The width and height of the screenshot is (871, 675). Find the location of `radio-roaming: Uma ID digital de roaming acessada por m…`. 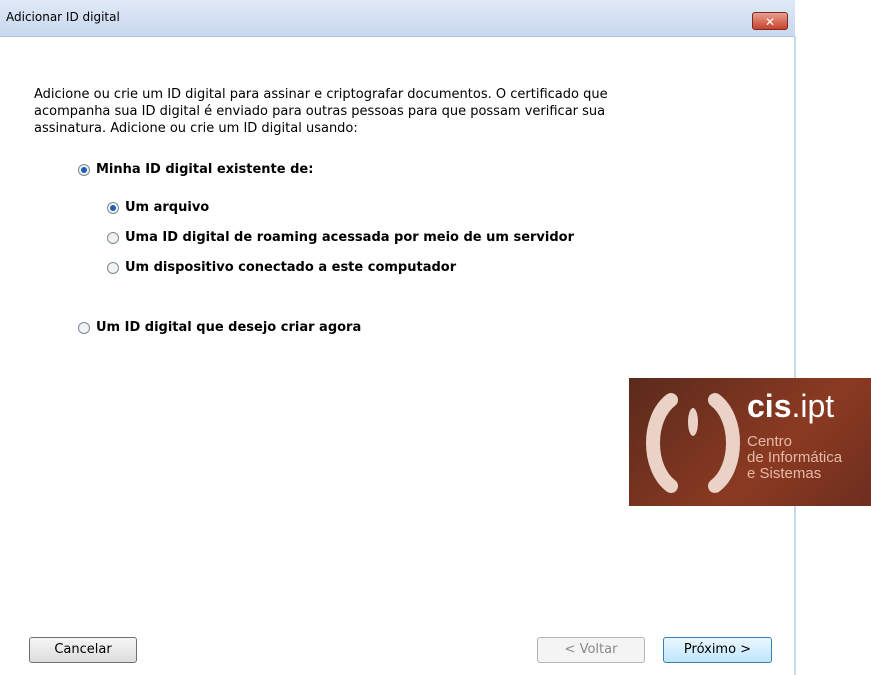

radio-roaming: Uma ID digital de roaming acessada por m… is located at coordinates (340, 237).